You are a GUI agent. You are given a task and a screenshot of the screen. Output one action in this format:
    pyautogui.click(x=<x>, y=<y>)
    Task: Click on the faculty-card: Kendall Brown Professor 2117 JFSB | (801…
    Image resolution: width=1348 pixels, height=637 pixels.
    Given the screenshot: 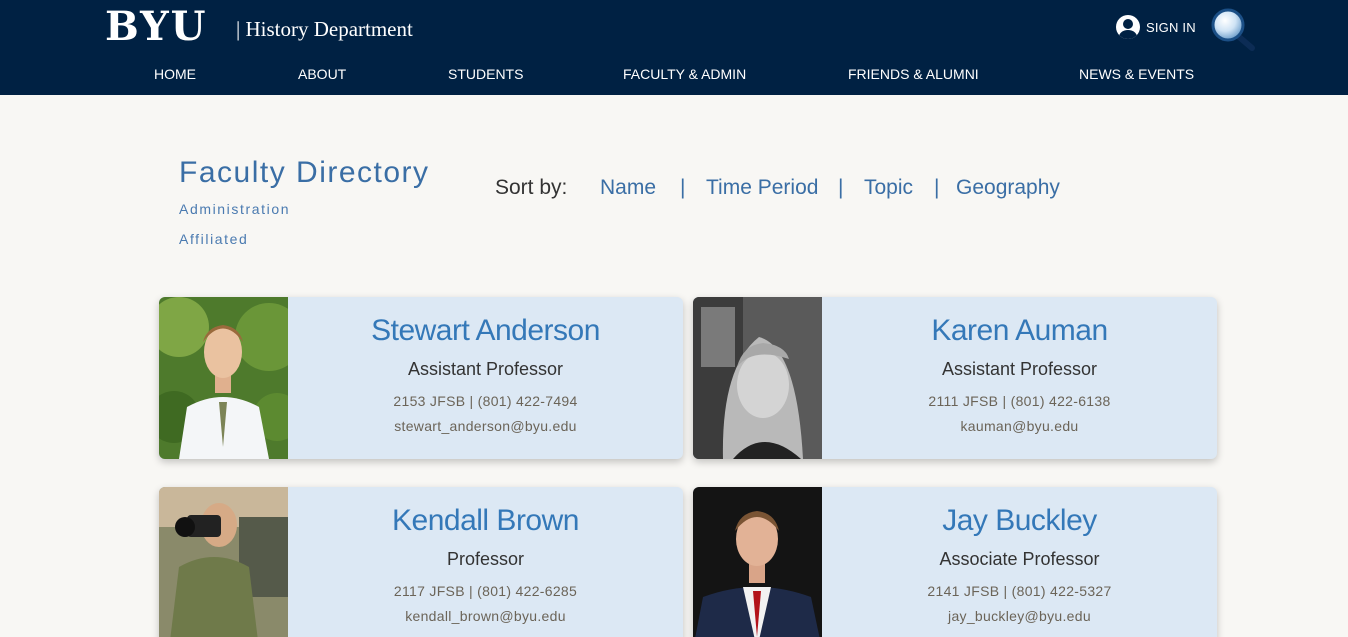 What is the action you would take?
    pyautogui.click(x=421, y=562)
    